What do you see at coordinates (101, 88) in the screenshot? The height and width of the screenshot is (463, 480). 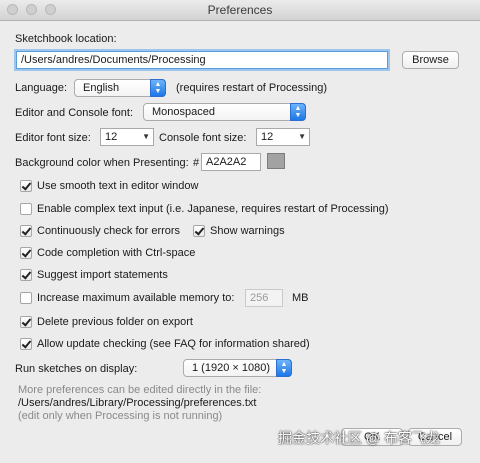 I see `language-value: English` at bounding box center [101, 88].